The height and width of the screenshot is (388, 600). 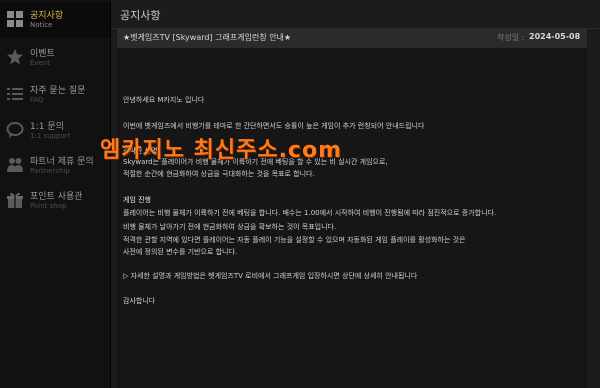 What do you see at coordinates (221, 150) in the screenshot?
I see `watermark-overlay: 엠카지노 최신주소.com` at bounding box center [221, 150].